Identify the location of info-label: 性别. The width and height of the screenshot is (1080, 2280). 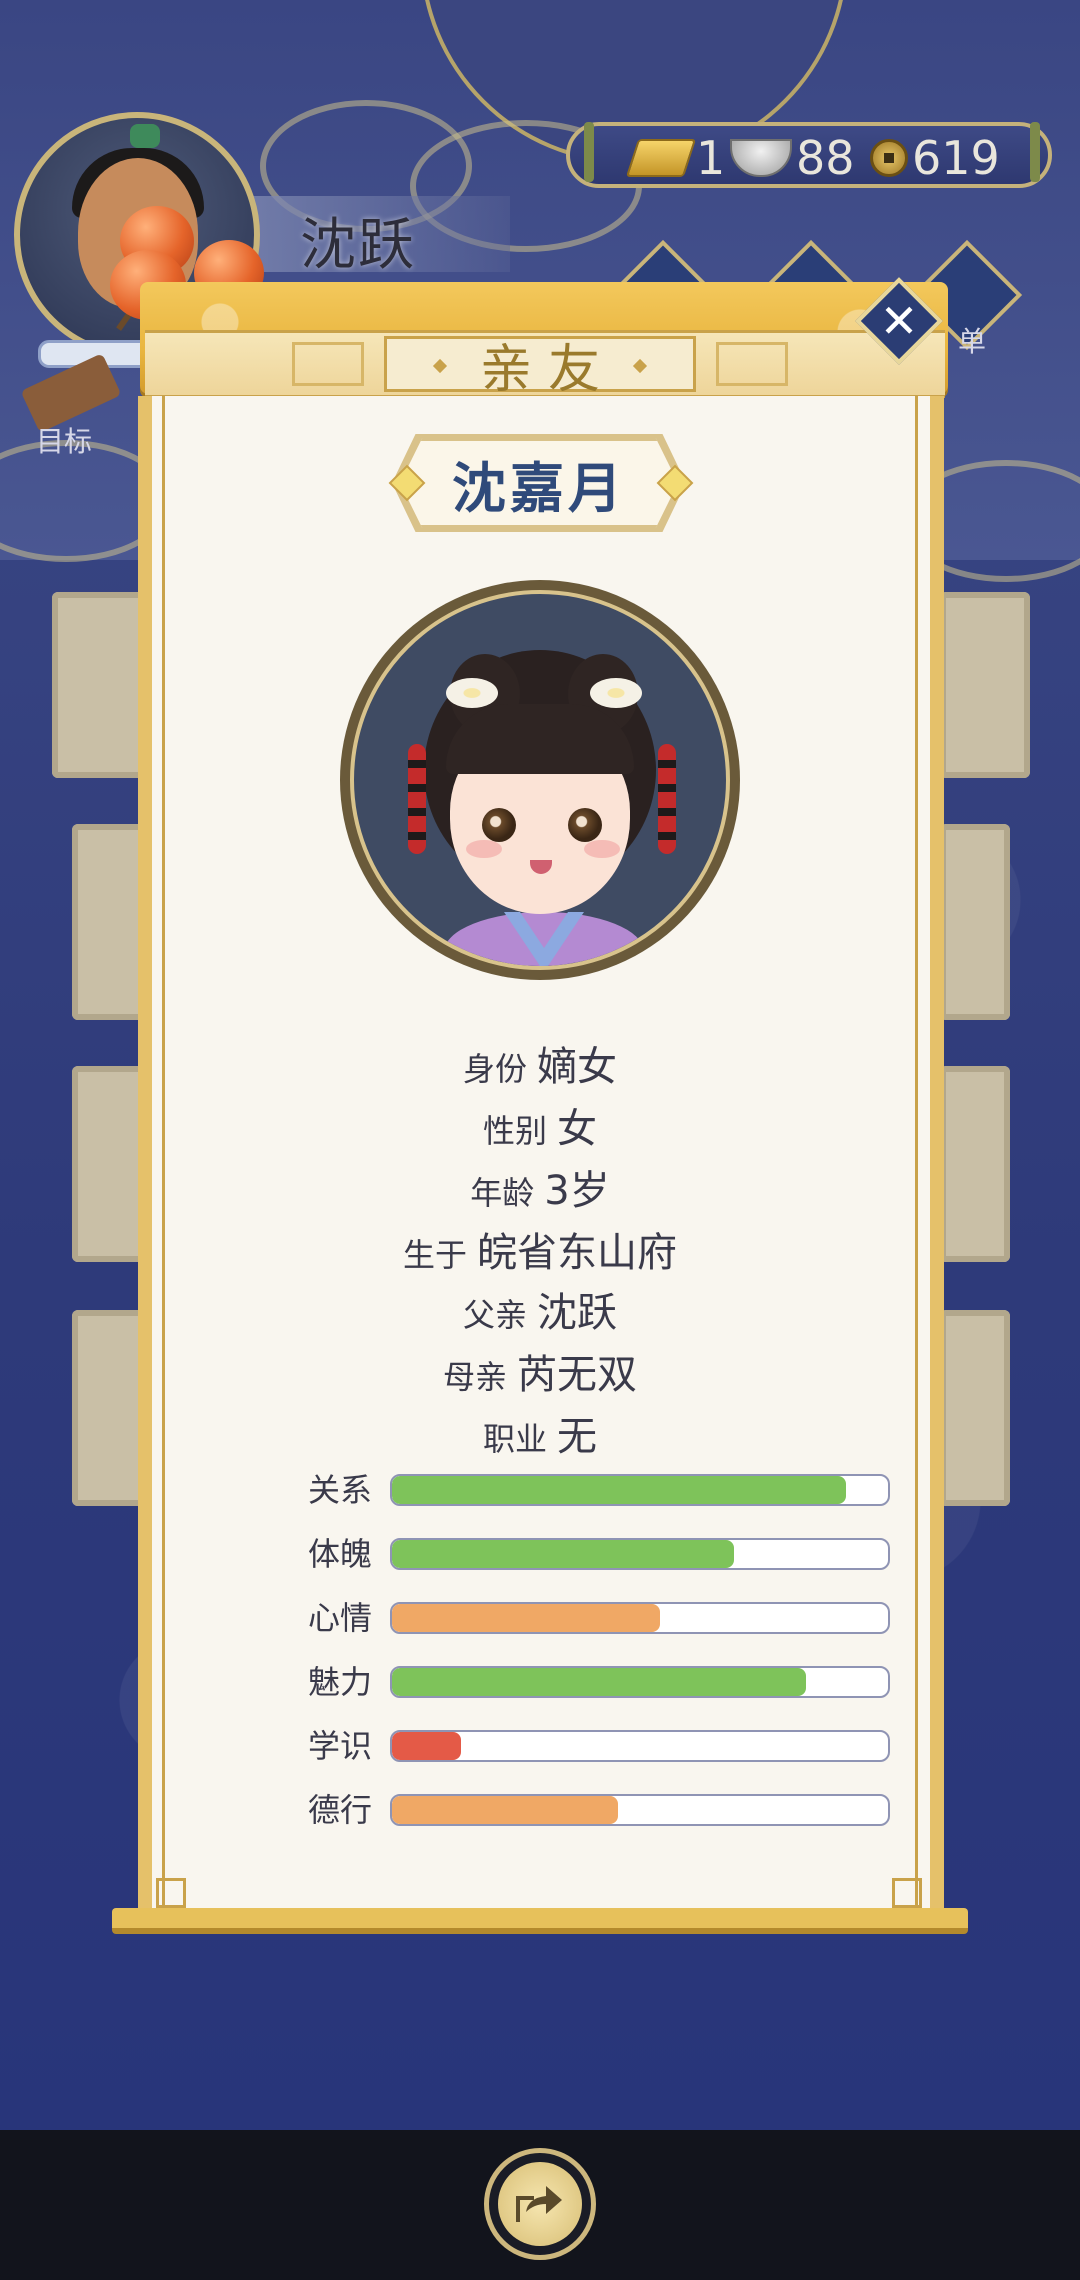
(514, 1131).